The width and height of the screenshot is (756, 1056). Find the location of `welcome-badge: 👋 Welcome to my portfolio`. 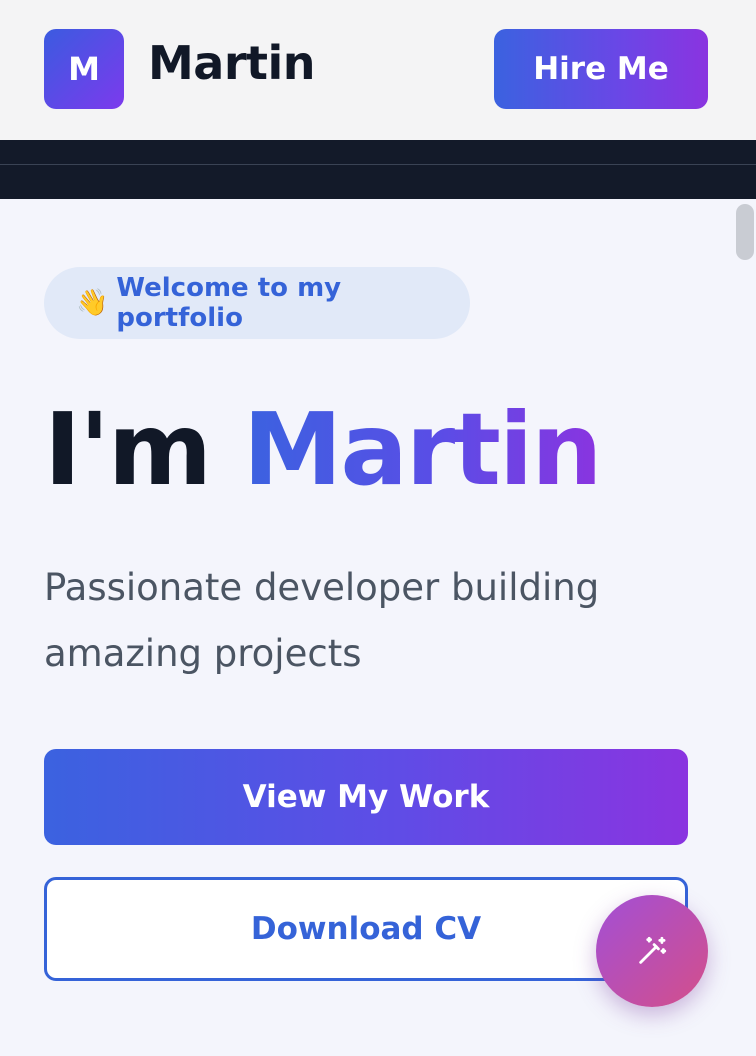

welcome-badge: 👋 Welcome to my portfolio is located at coordinates (257, 303).